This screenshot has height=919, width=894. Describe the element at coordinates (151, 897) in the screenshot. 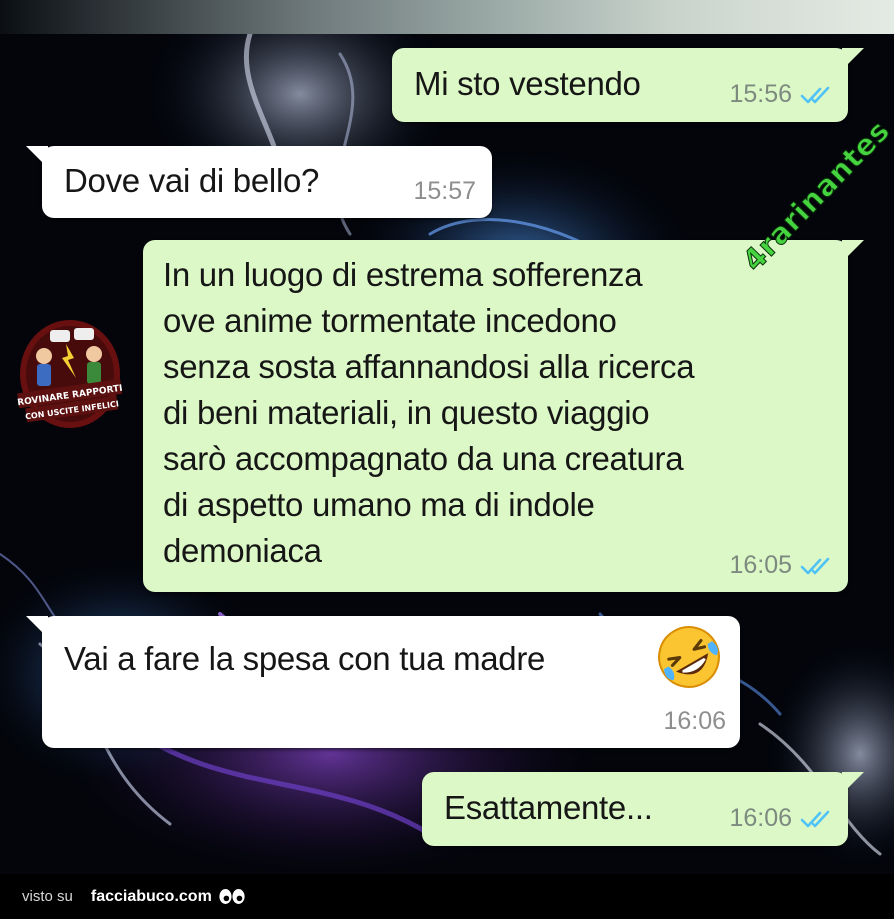

I see `footer-site-link: facciabuco.com` at that location.